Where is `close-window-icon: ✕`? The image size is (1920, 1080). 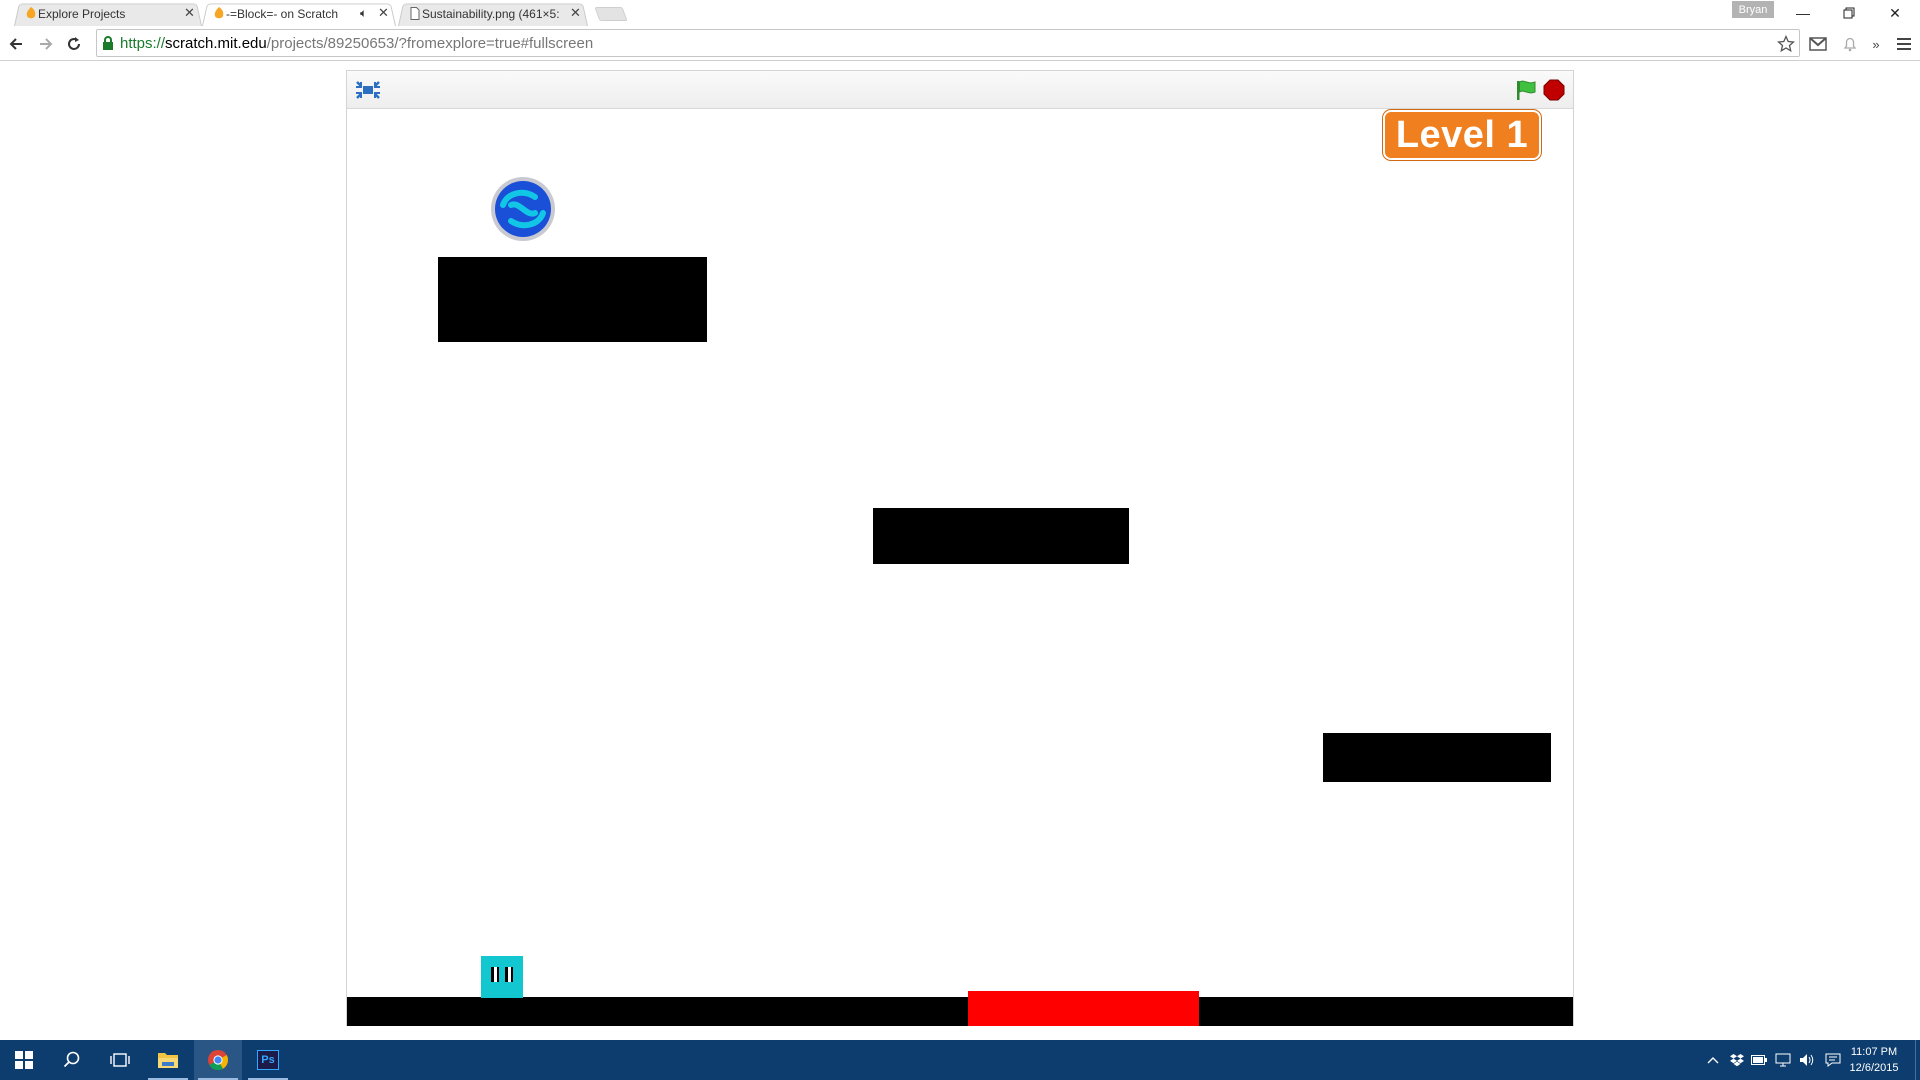
close-window-icon: ✕ is located at coordinates (1895, 13).